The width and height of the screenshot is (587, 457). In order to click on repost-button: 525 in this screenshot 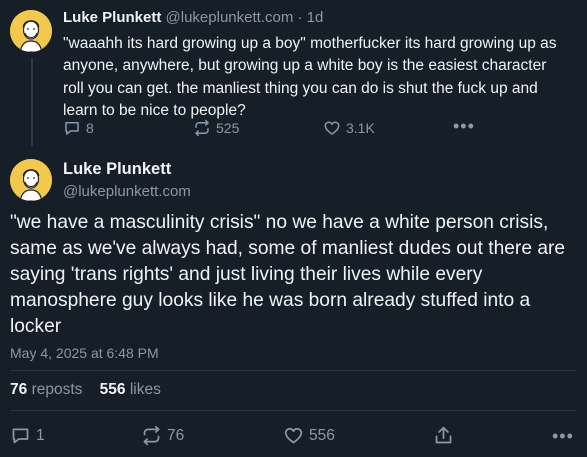, I will do `click(216, 128)`.